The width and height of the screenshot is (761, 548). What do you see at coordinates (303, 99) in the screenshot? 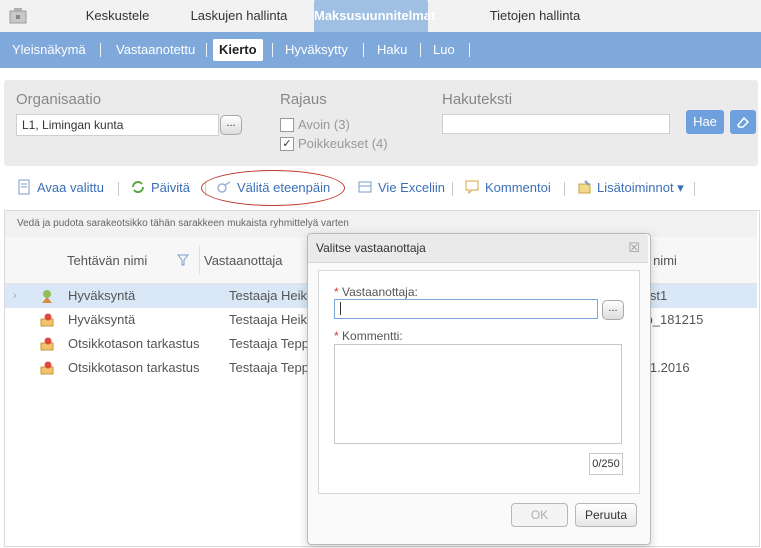
I see `rajaus-label: Rajaus` at bounding box center [303, 99].